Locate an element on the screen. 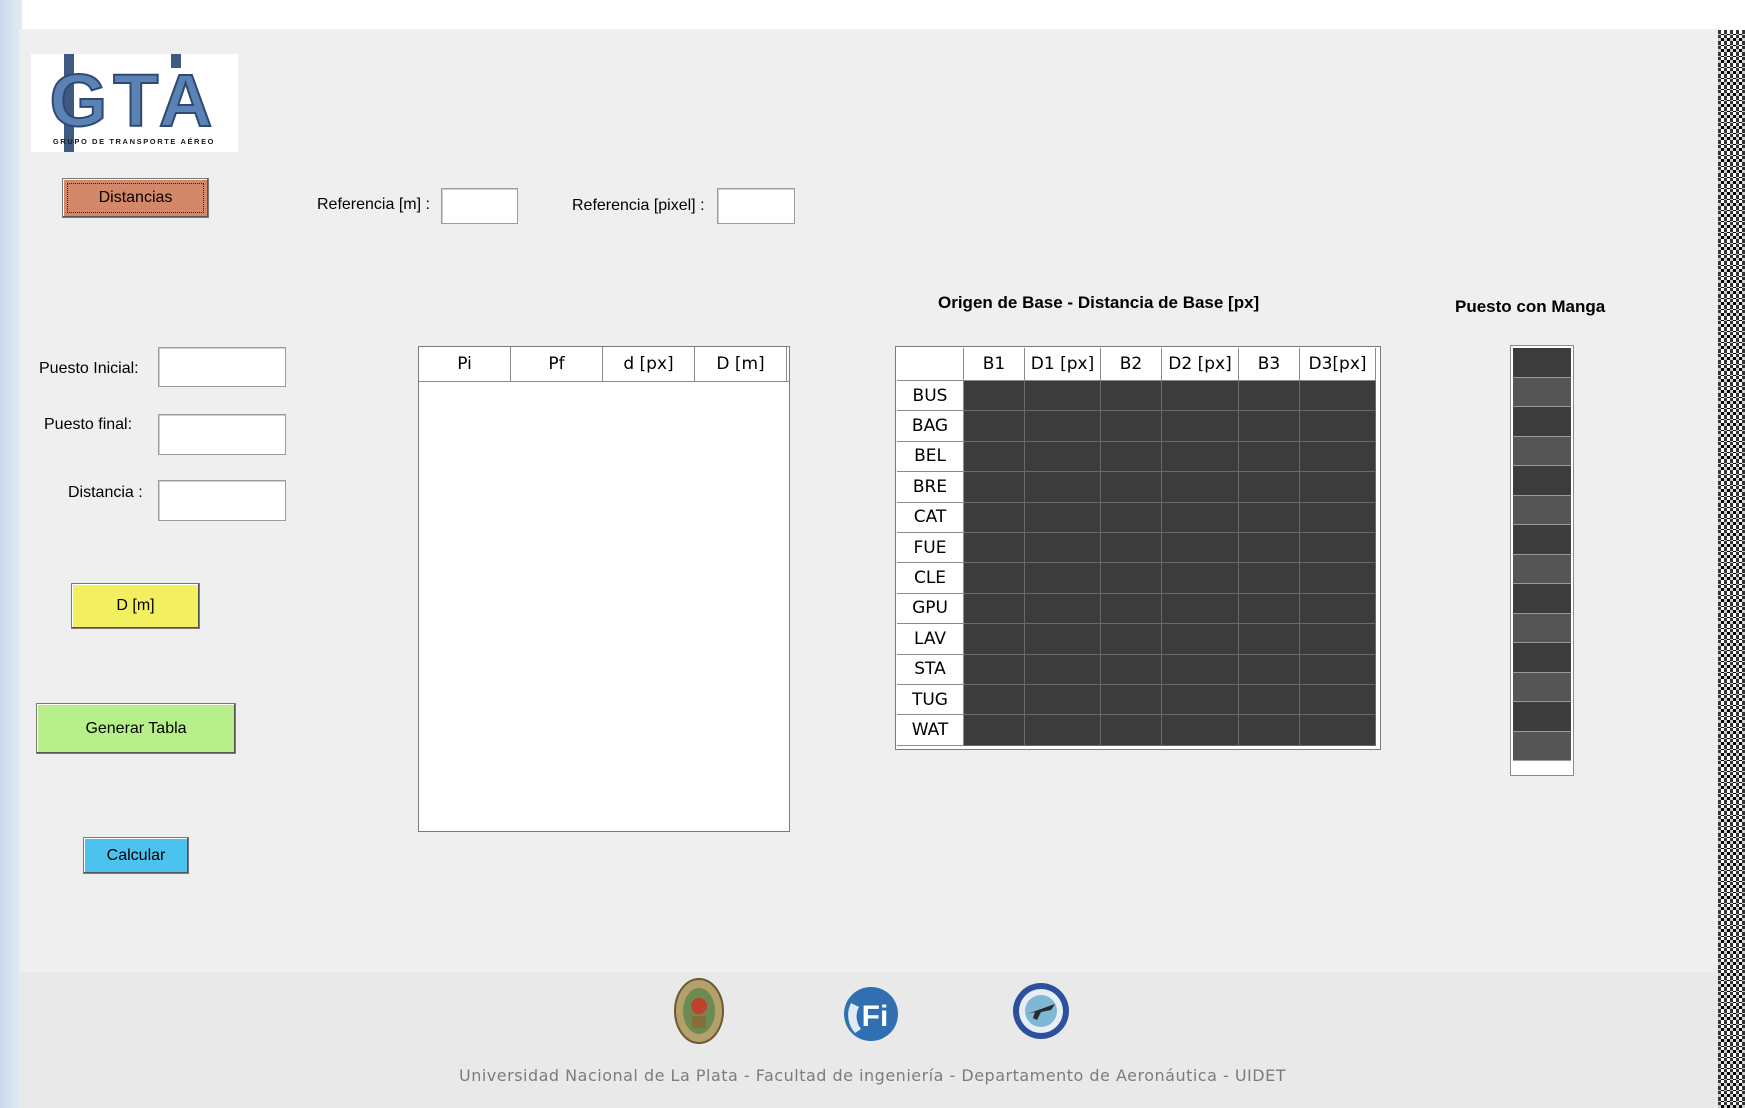 Image resolution: width=1745 pixels, height=1108 pixels. calcular-button: Calcular is located at coordinates (136, 855).